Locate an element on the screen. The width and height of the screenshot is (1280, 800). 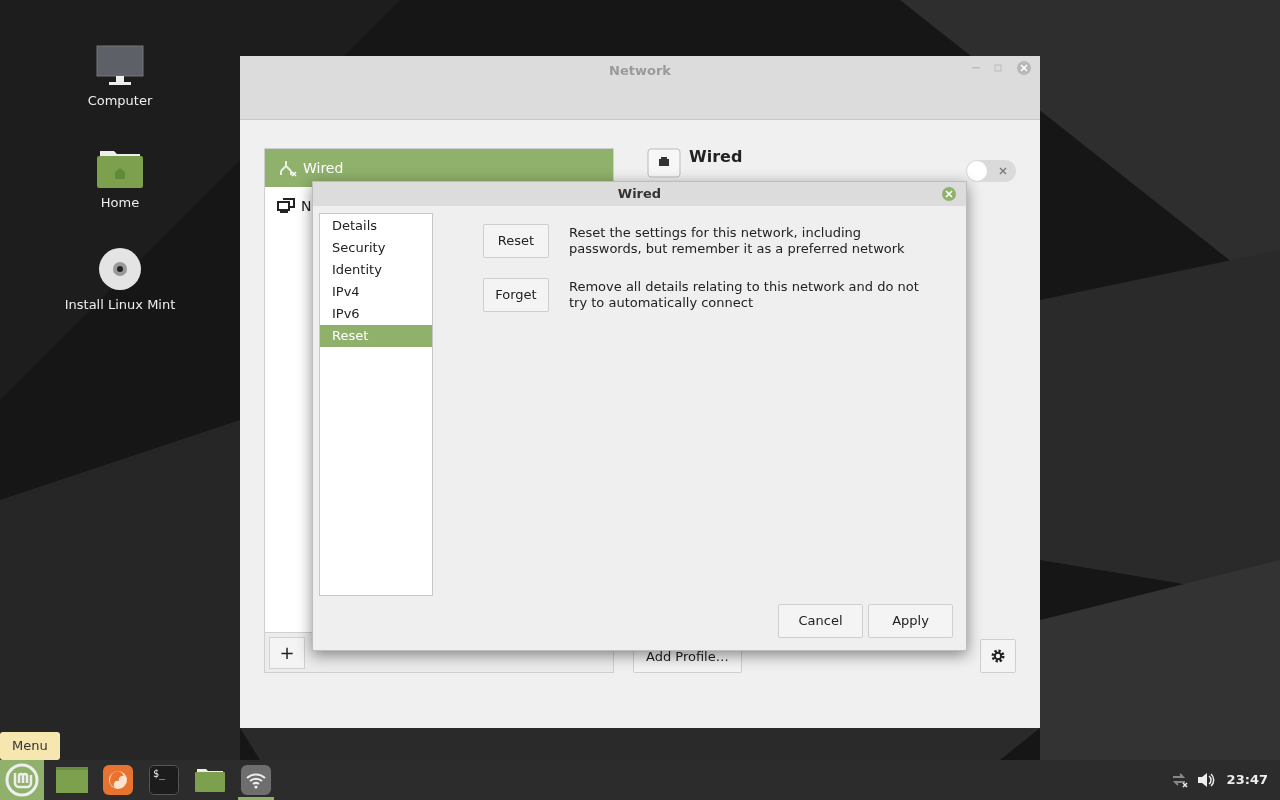
action-description: Reset the settings for this network, including passwords, but remember it as a preferred network is located at coordinates (737, 240).